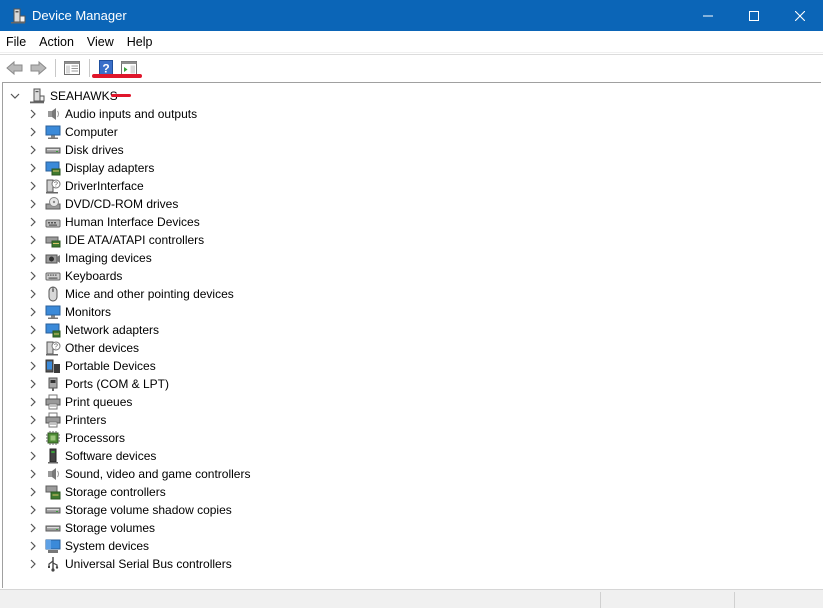 The image size is (823, 608). I want to click on tree-category-mice-and-other-pointing-devices: Mice and other pointing devices, so click(138, 294).